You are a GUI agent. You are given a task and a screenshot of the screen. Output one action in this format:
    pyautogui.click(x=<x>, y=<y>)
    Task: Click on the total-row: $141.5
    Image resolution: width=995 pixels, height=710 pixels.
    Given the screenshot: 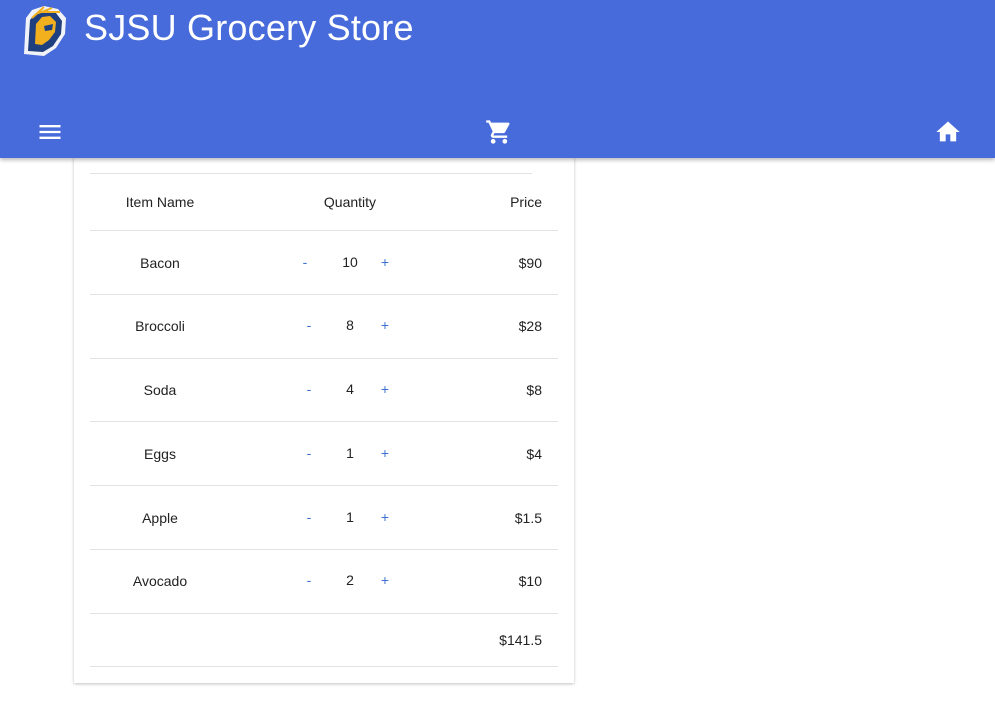 What is the action you would take?
    pyautogui.click(x=324, y=640)
    